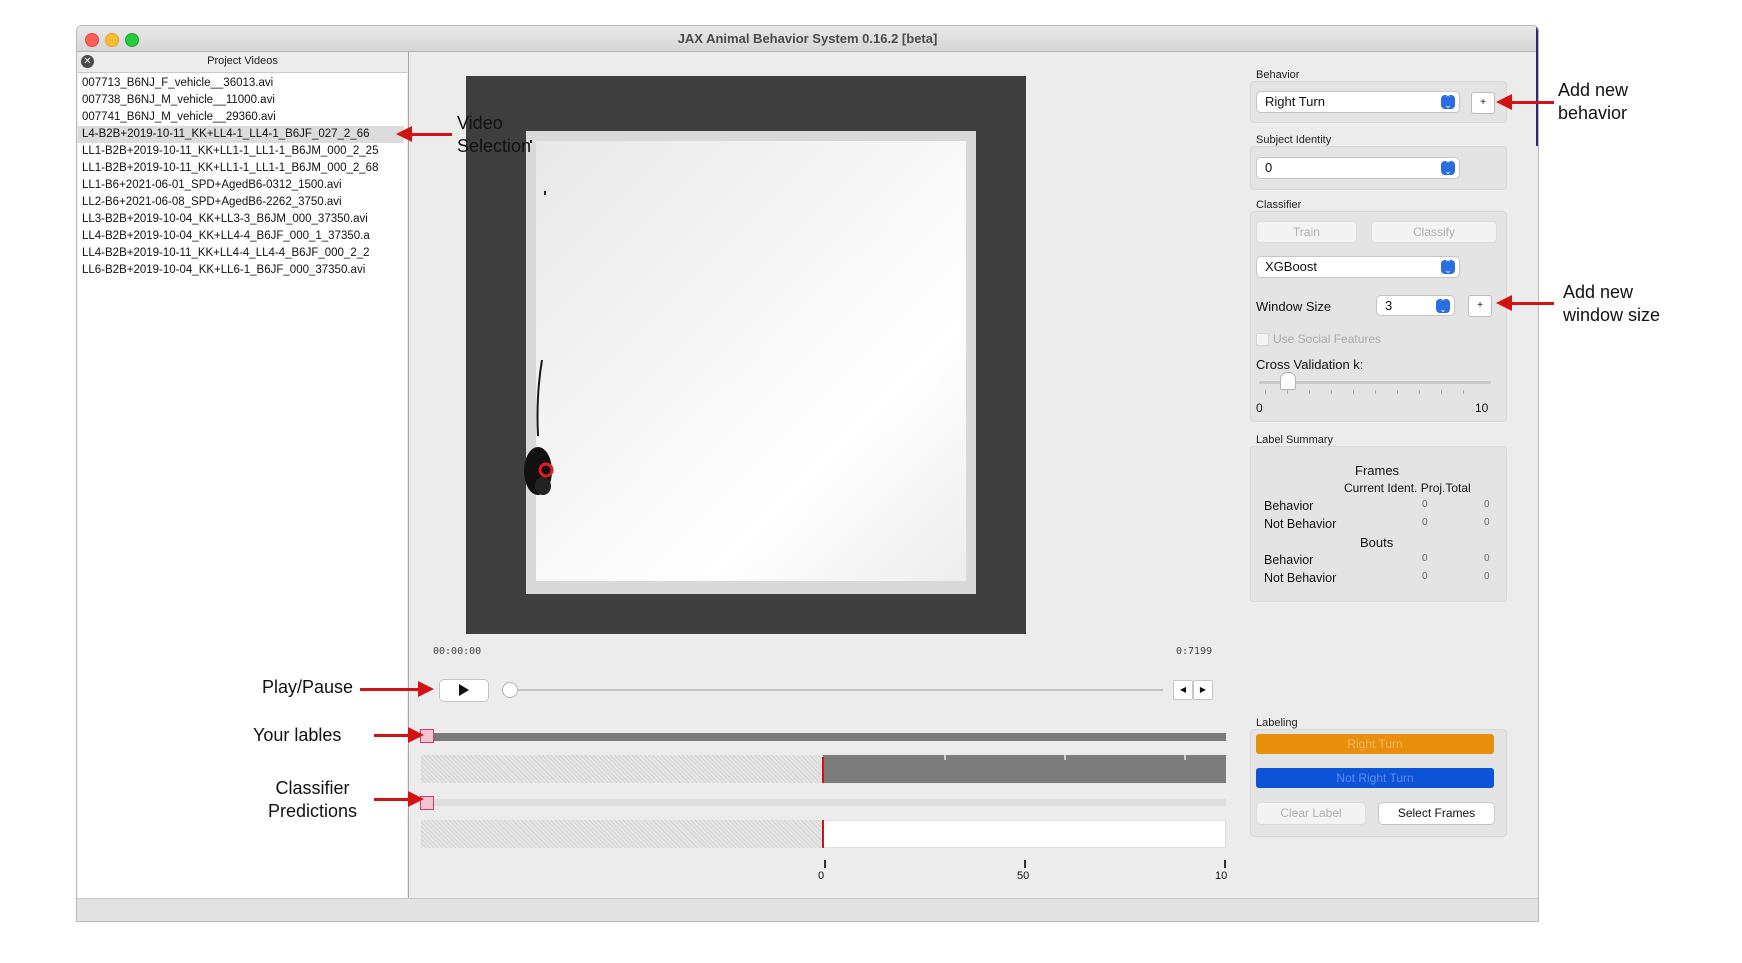 The width and height of the screenshot is (1742, 963). Describe the element at coordinates (1487, 558) in the screenshot. I see `bouts-behavior-total: 0` at that location.